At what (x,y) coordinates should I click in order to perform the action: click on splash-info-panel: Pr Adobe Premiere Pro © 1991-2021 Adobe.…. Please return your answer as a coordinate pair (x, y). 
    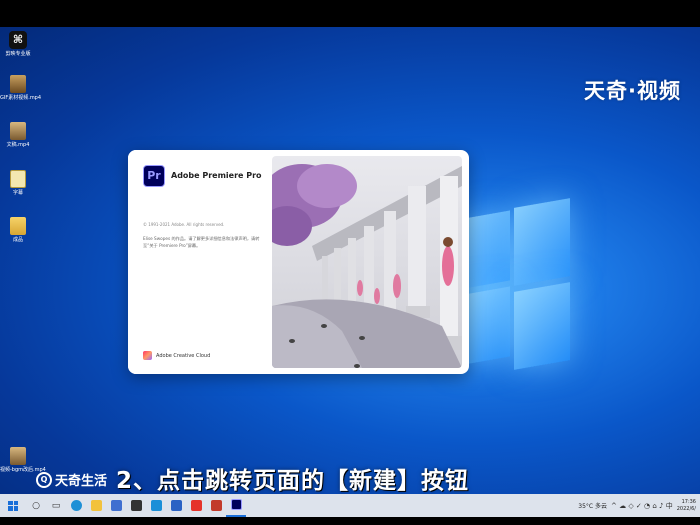
    Looking at the image, I should click on (200, 262).